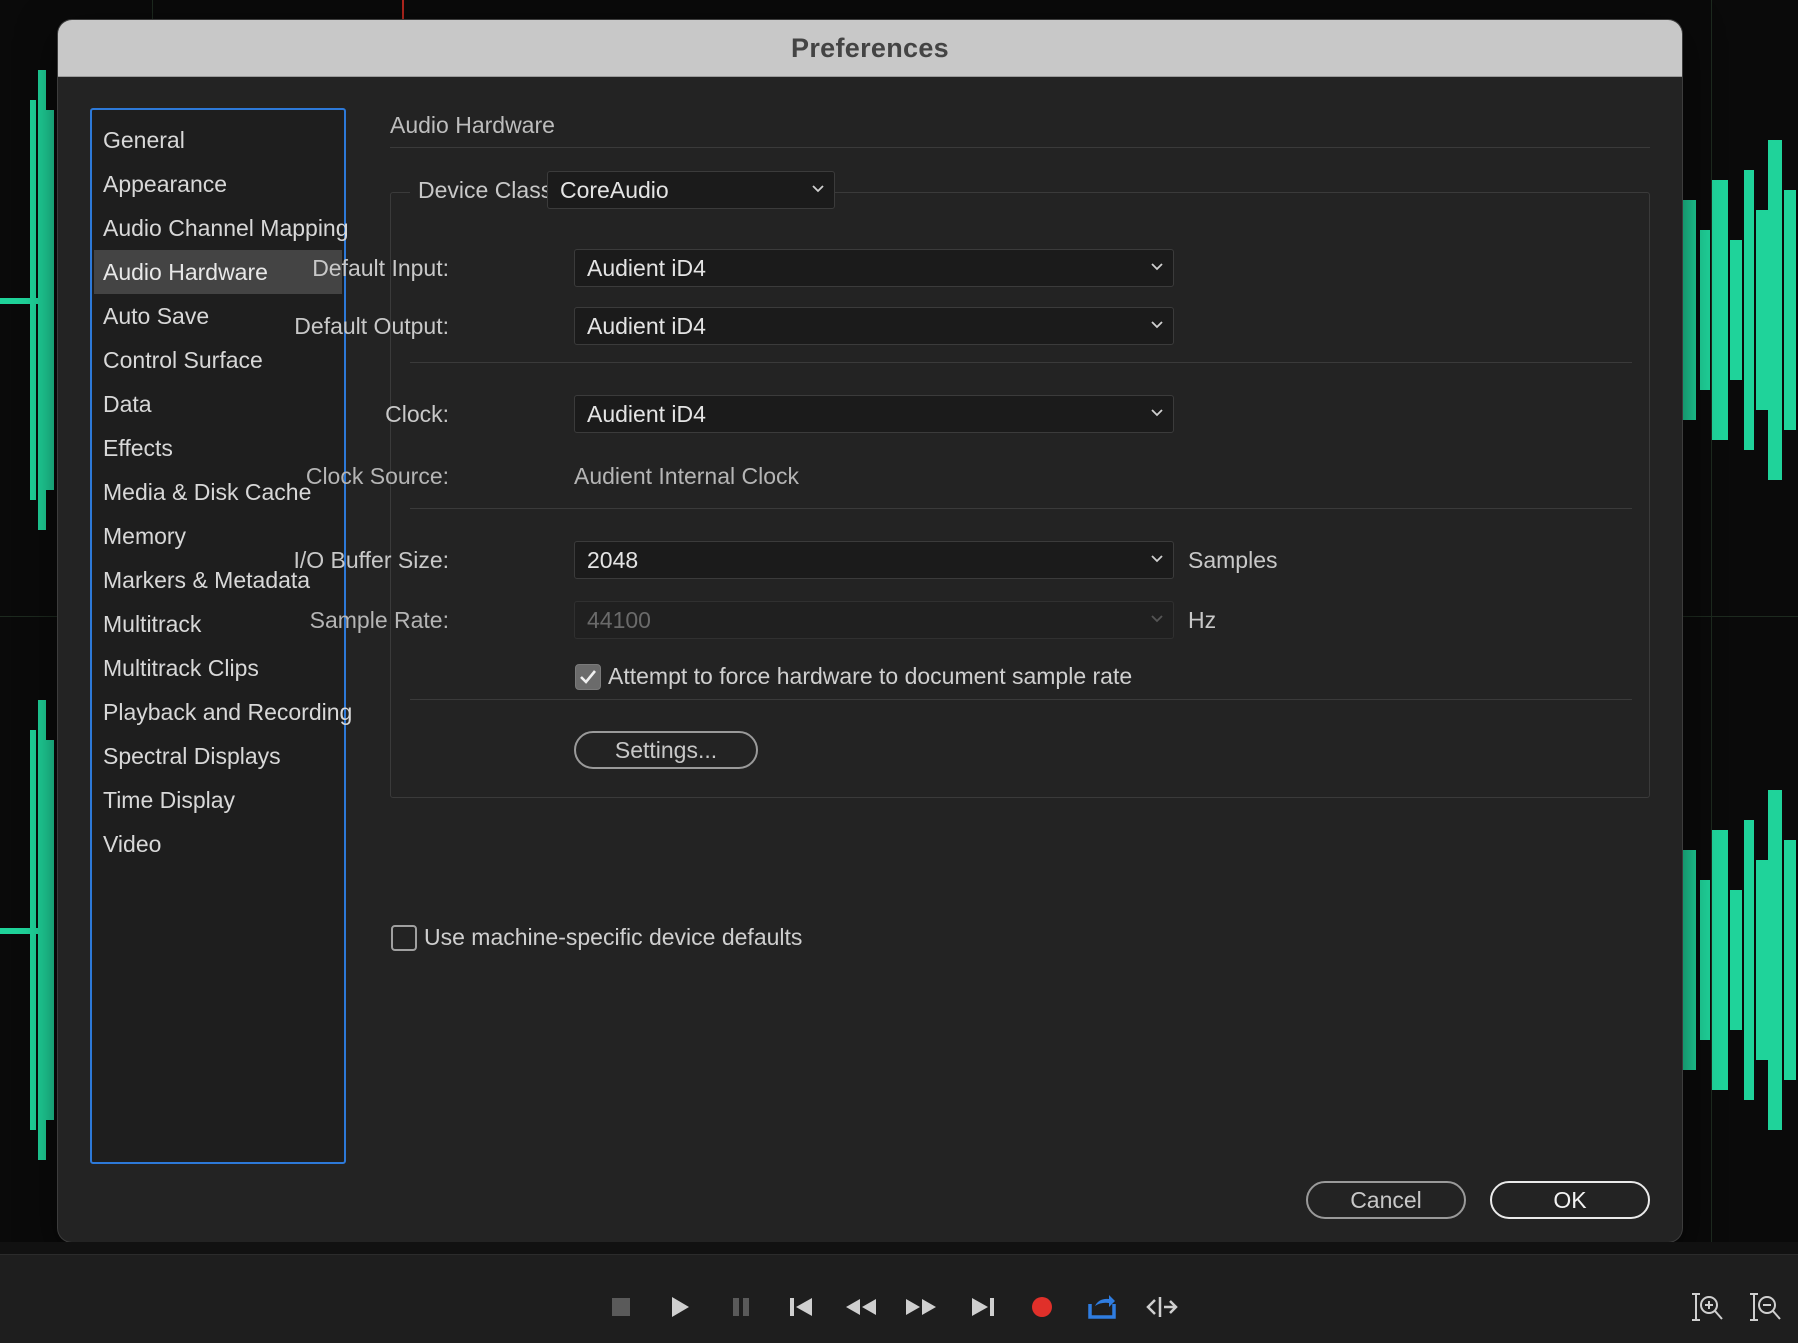 Image resolution: width=1798 pixels, height=1343 pixels. I want to click on checkmark-icon, so click(588, 677).